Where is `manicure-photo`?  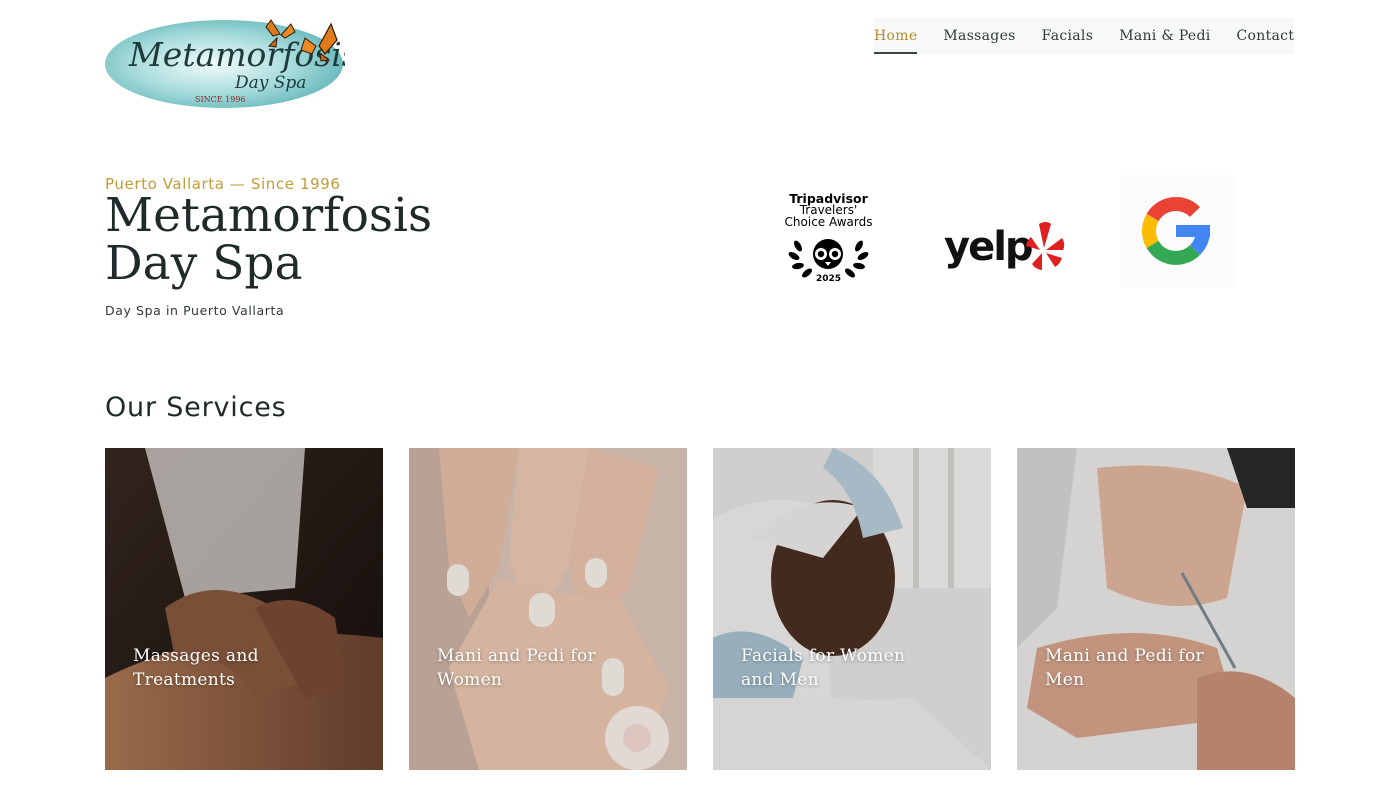 manicure-photo is located at coordinates (548, 609).